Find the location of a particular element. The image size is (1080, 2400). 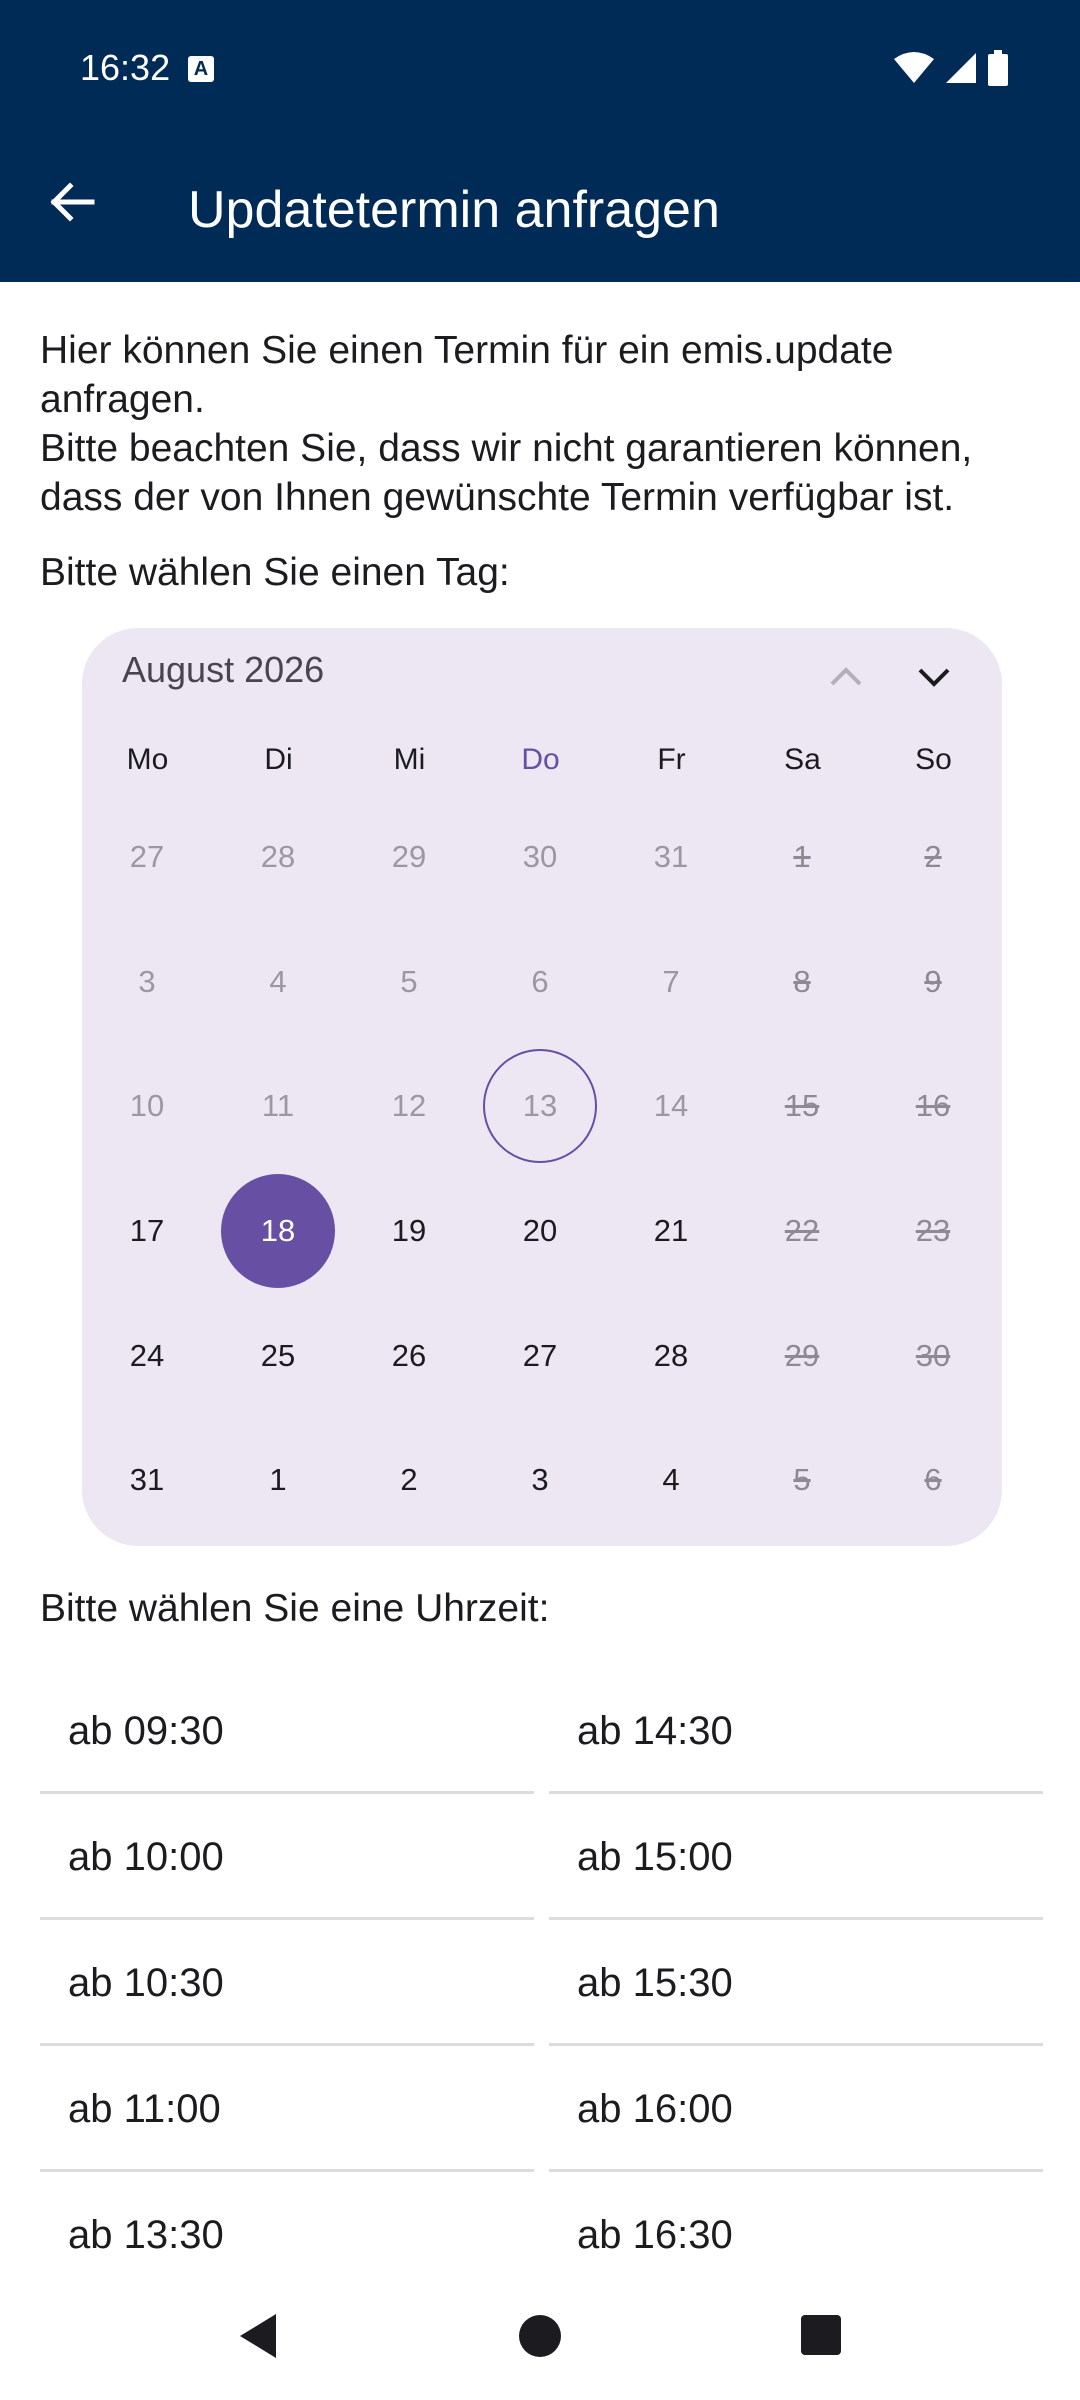

page-title: Updatetermin anfragen is located at coordinates (454, 210).